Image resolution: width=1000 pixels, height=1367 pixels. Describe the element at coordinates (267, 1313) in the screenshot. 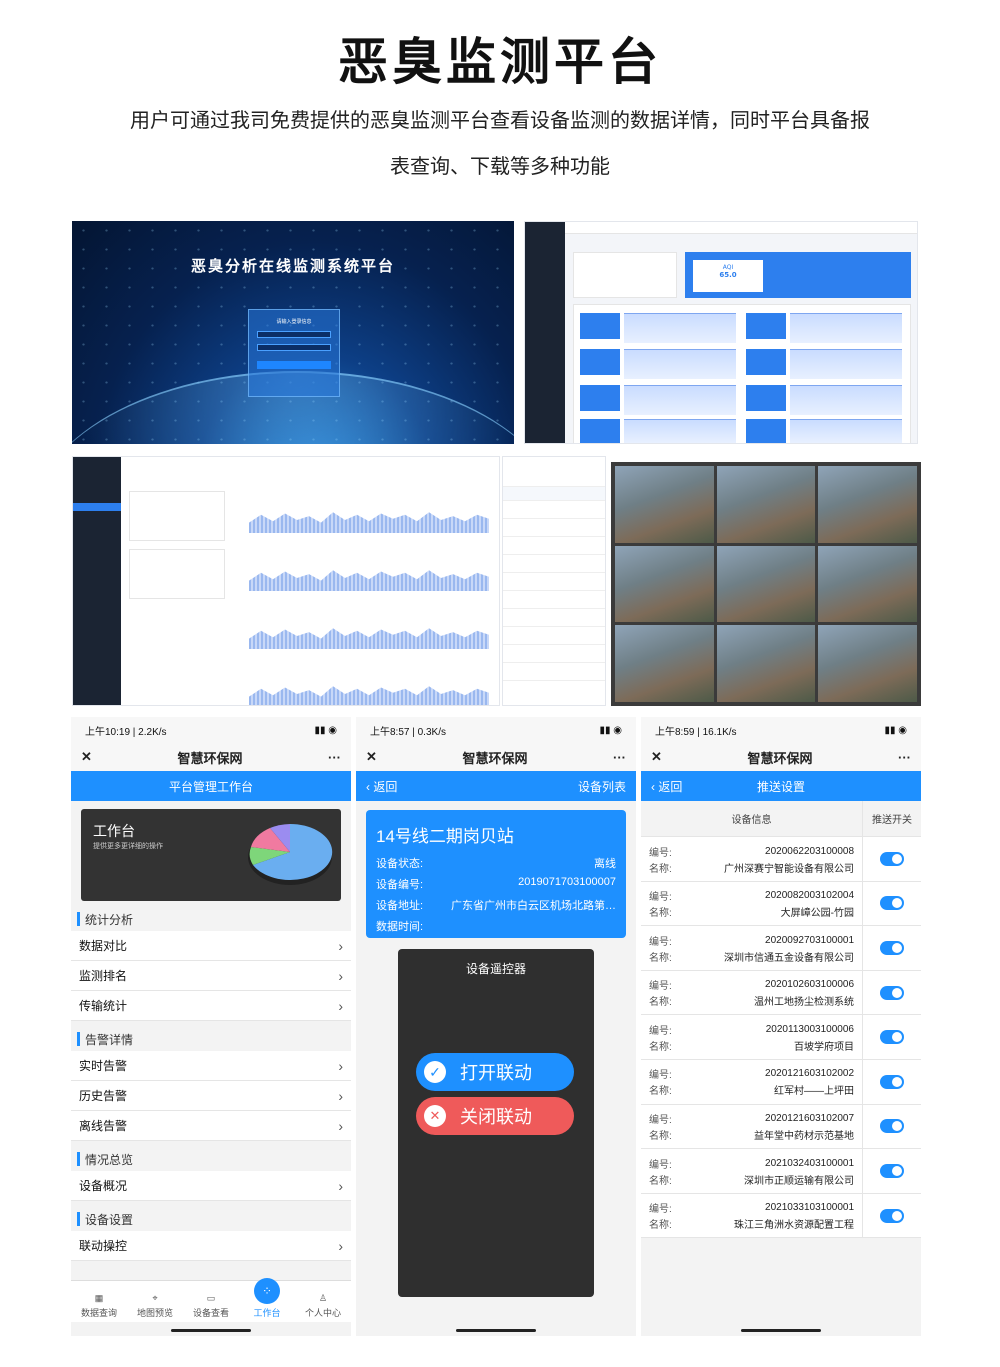

I see `tab-label: 工作台` at that location.